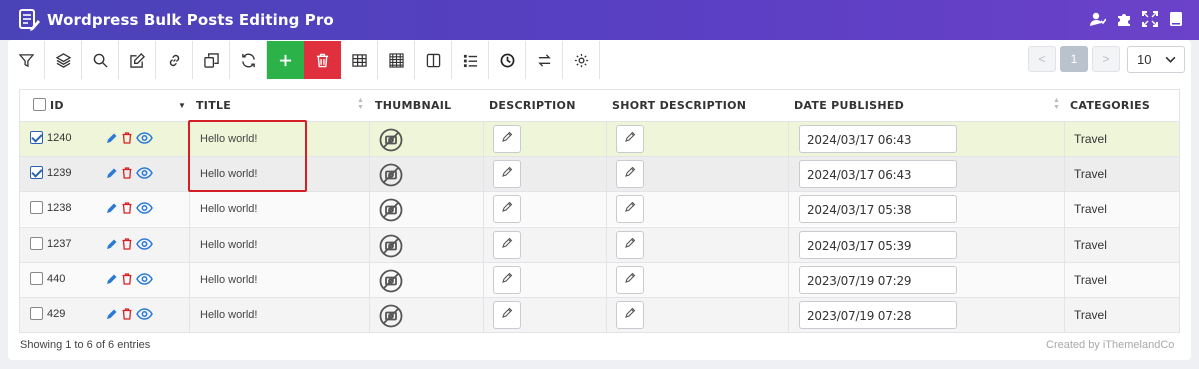  What do you see at coordinates (599, 244) in the screenshot?
I see `table-row: 1237 Hello world! 2024/03/17 05:39 Travel` at bounding box center [599, 244].